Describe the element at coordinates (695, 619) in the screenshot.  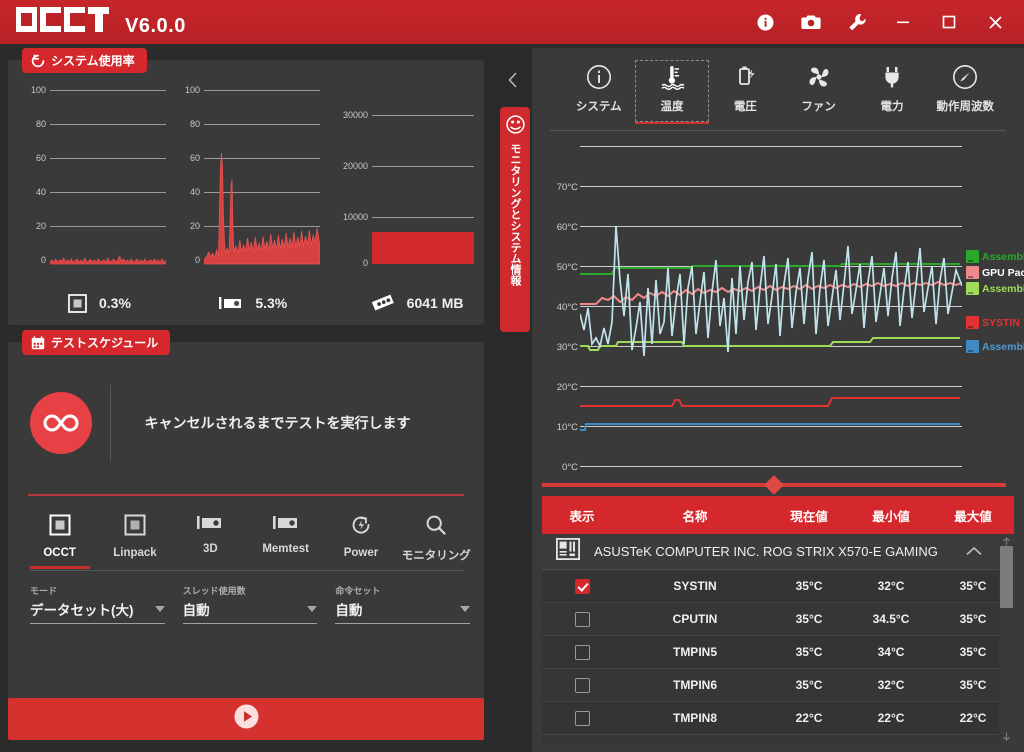
I see `row-name: CPUTIN` at that location.